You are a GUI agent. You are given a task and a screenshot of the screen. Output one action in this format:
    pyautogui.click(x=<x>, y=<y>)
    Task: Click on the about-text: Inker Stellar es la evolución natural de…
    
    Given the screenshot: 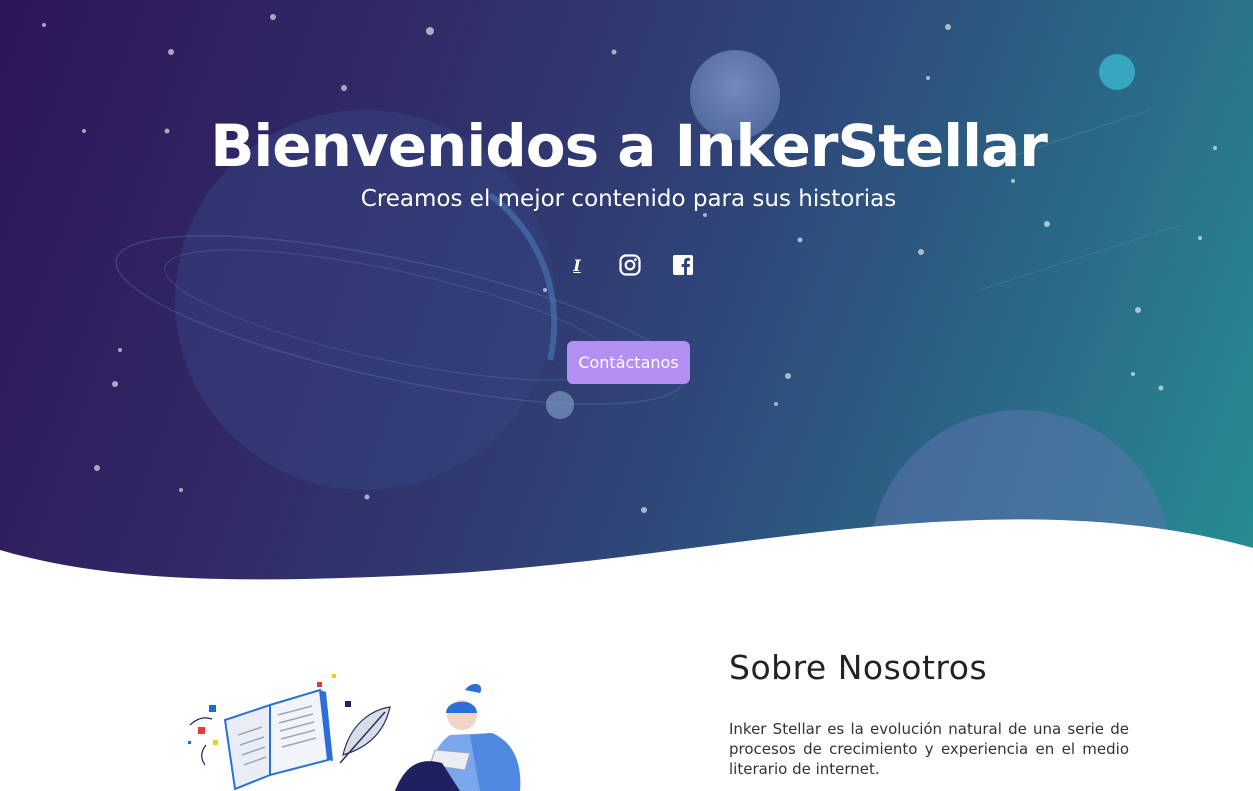 What is the action you would take?
    pyautogui.click(x=929, y=749)
    